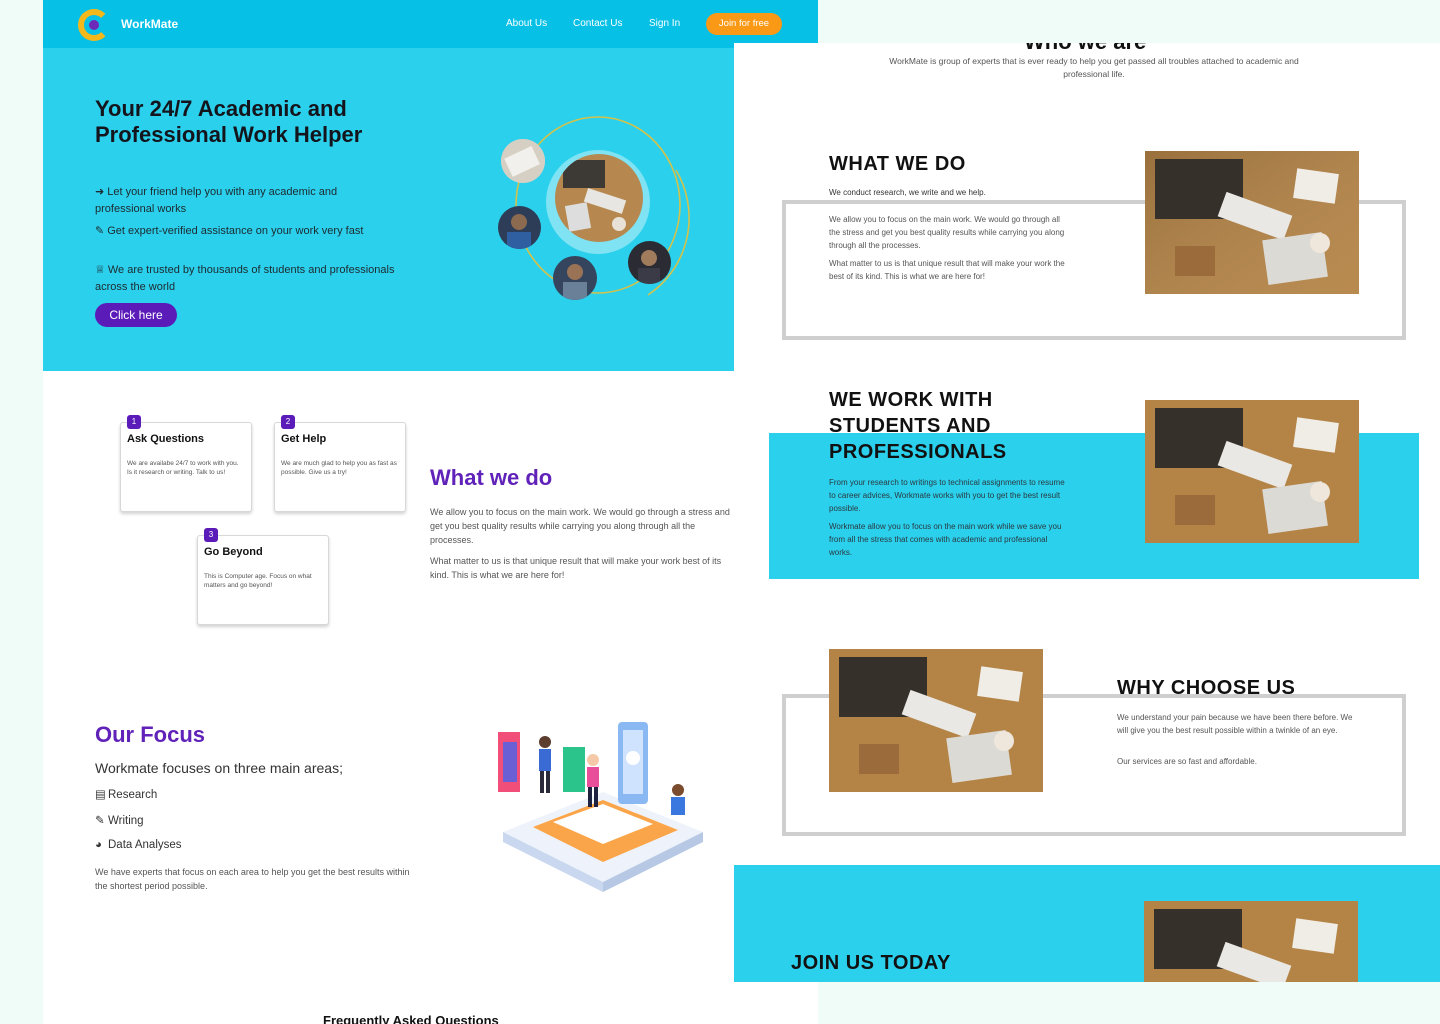 The image size is (1440, 1024). Describe the element at coordinates (597, 23) in the screenshot. I see `nav-contact-us: Contact Us` at that location.